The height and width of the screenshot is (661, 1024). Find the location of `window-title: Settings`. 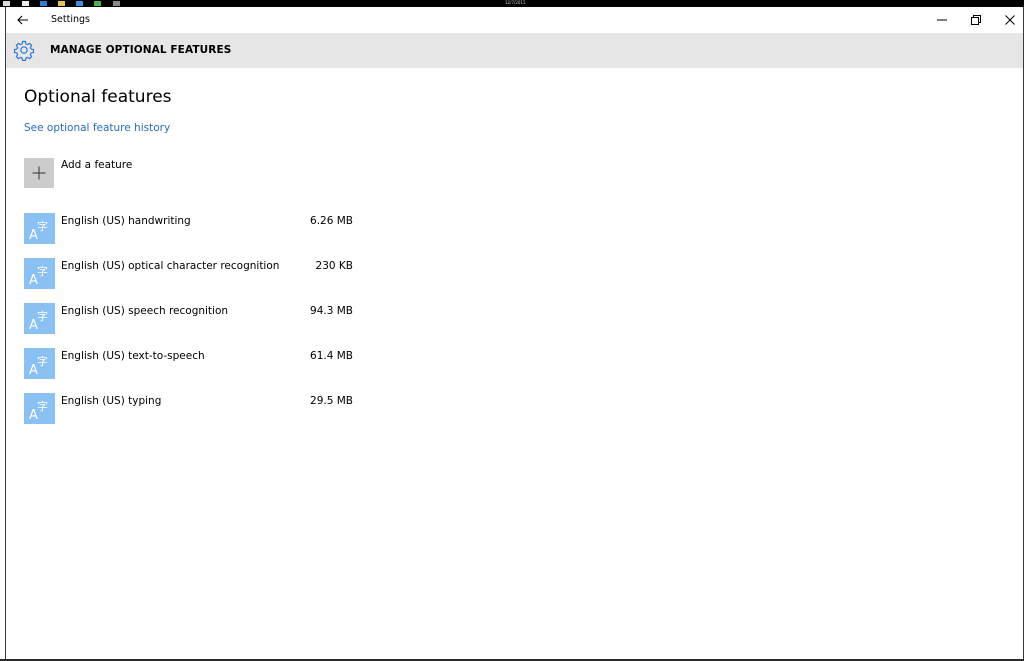

window-title: Settings is located at coordinates (70, 19).